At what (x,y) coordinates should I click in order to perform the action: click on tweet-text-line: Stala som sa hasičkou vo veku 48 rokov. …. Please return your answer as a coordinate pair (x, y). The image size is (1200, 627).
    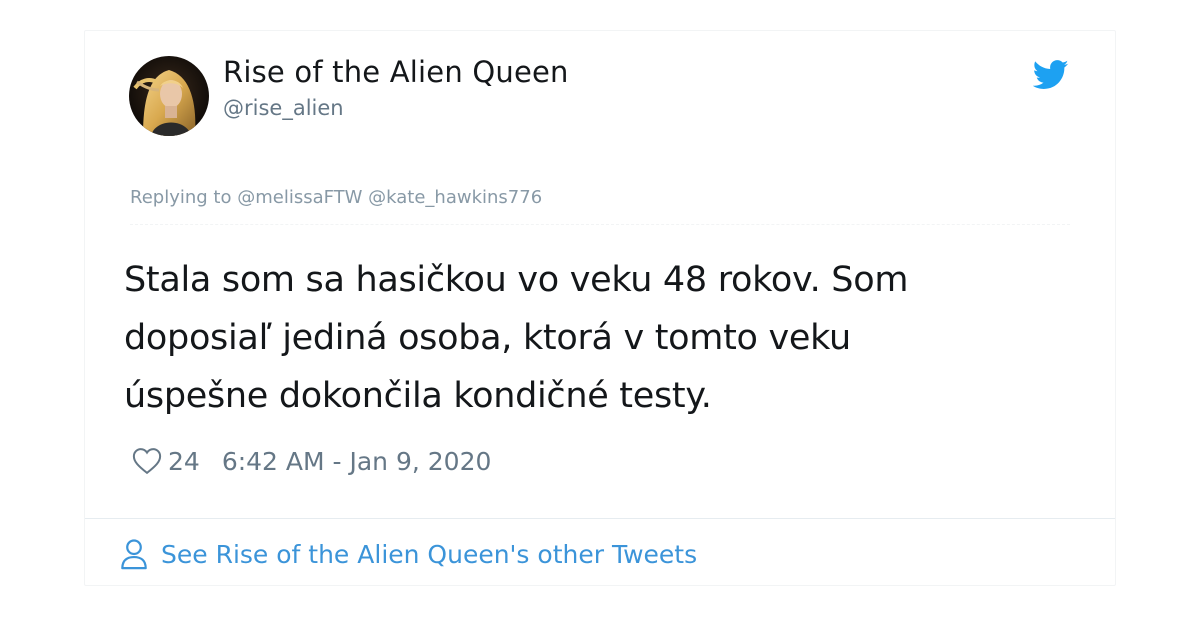
    Looking at the image, I should click on (516, 280).